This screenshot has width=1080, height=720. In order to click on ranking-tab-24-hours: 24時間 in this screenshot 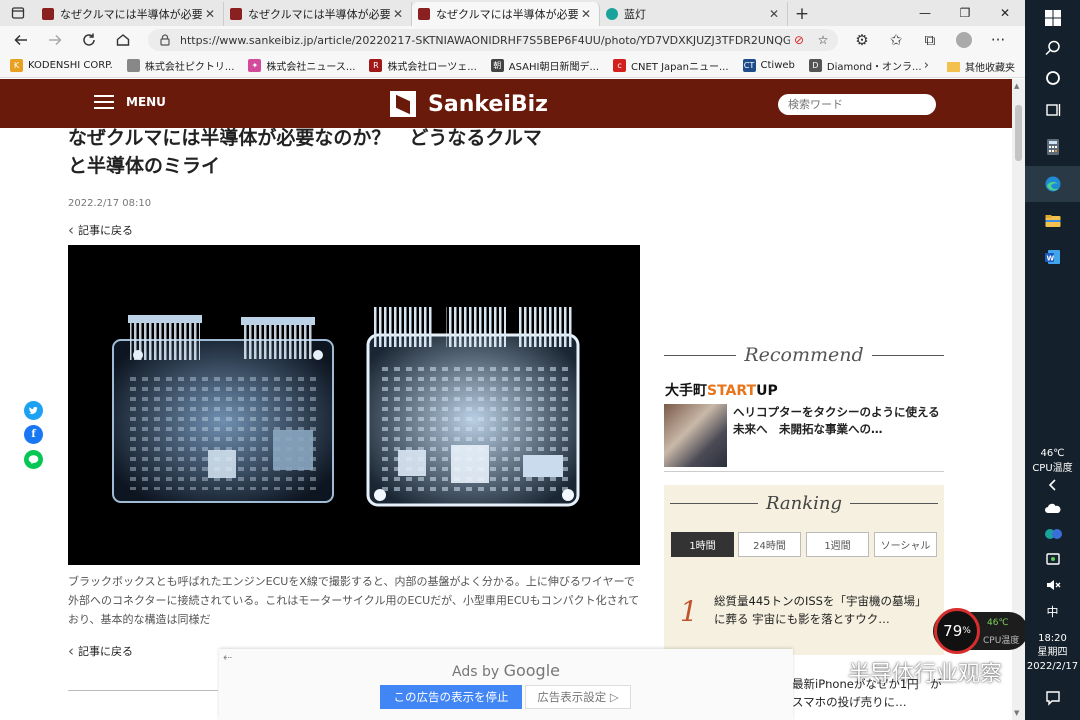, I will do `click(769, 544)`.